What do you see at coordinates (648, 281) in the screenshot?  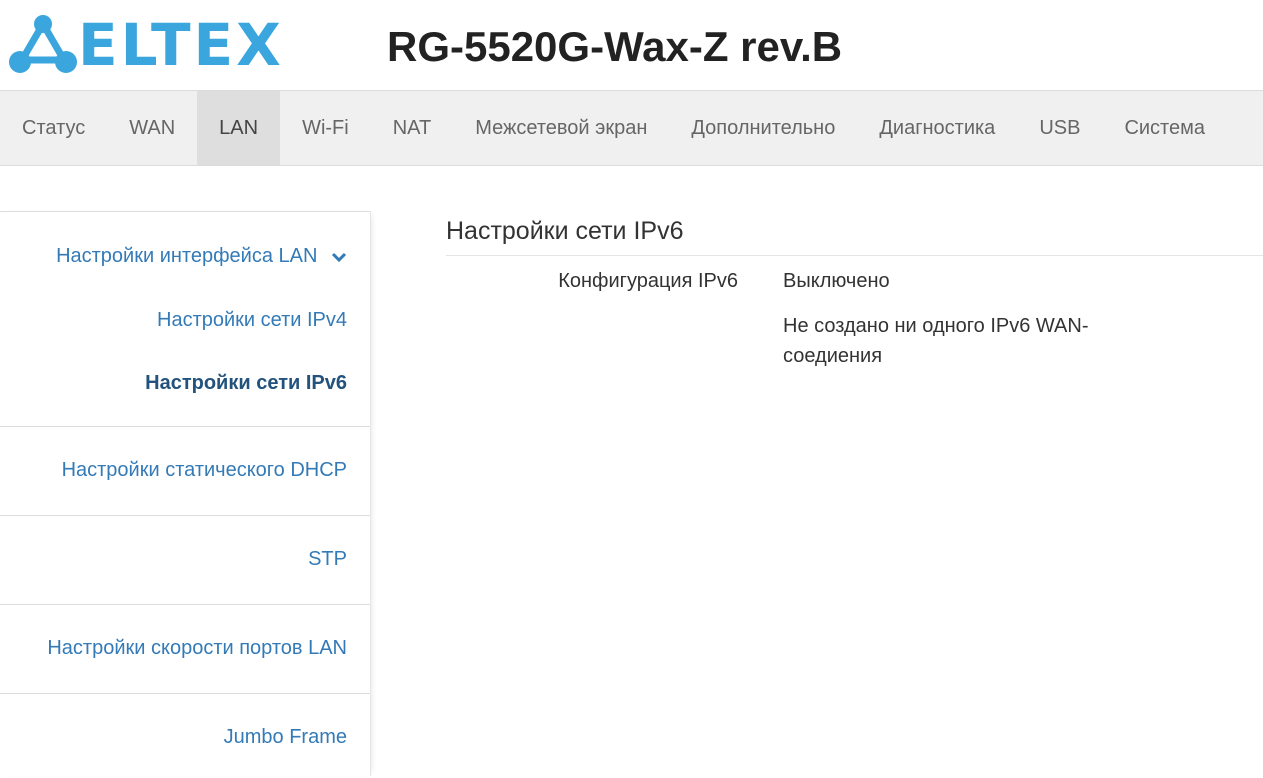 I see `ipv6-config-label: Конфигурация IPv6` at bounding box center [648, 281].